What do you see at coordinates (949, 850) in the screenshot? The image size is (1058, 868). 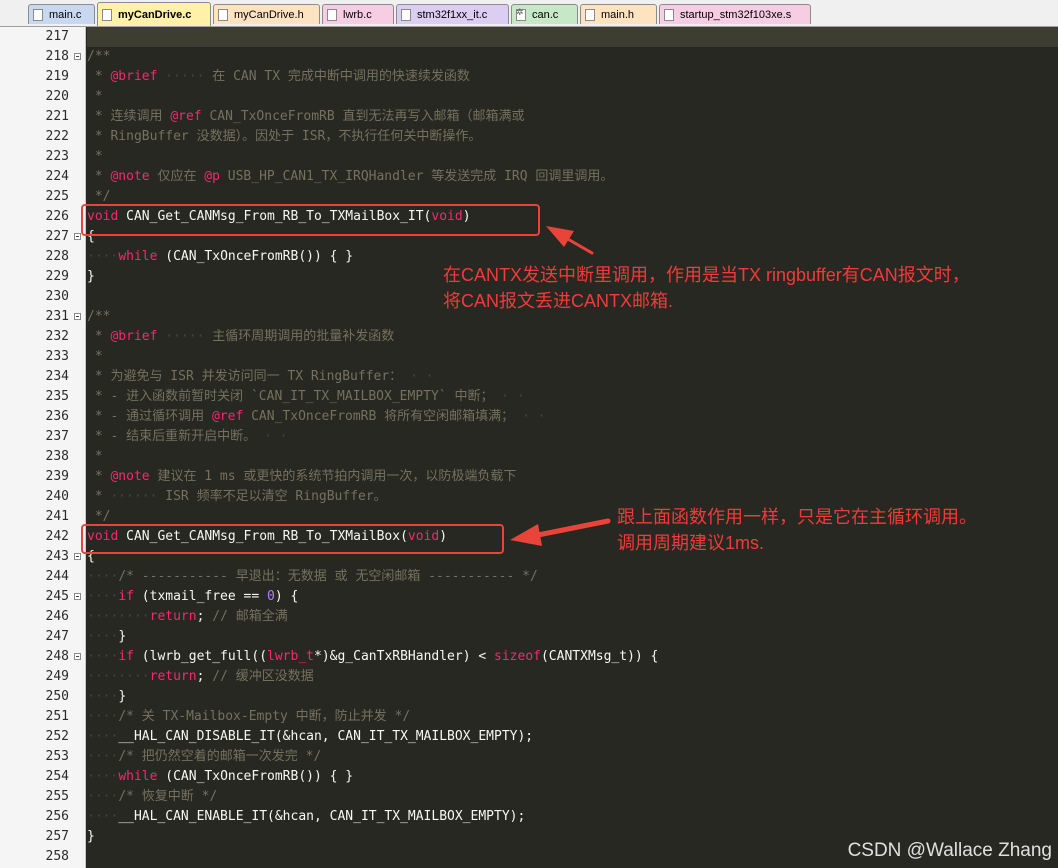 I see `csdn-watermark: CSDN @Wallace Zhang` at bounding box center [949, 850].